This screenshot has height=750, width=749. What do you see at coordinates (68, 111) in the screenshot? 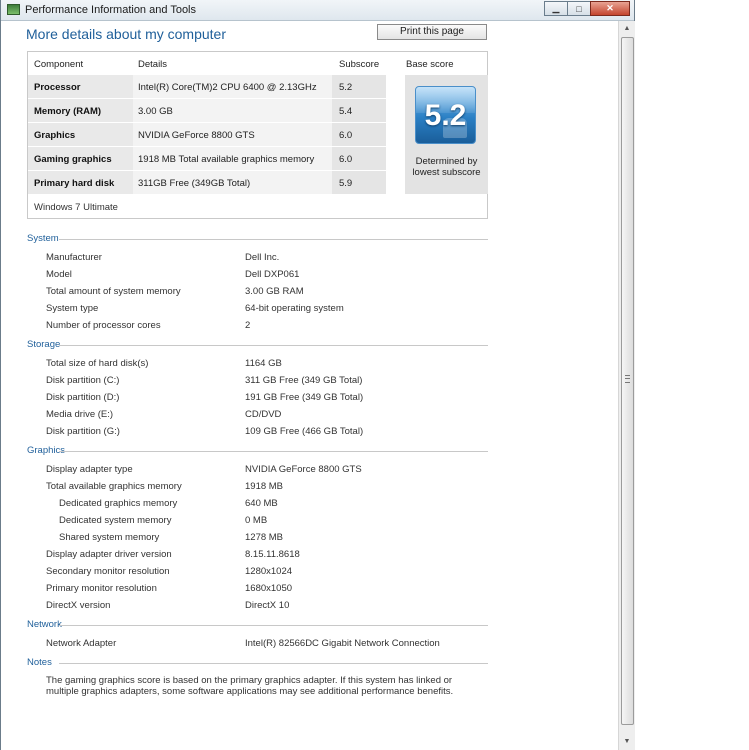
I see `row-component: Memory (RAM)` at bounding box center [68, 111].